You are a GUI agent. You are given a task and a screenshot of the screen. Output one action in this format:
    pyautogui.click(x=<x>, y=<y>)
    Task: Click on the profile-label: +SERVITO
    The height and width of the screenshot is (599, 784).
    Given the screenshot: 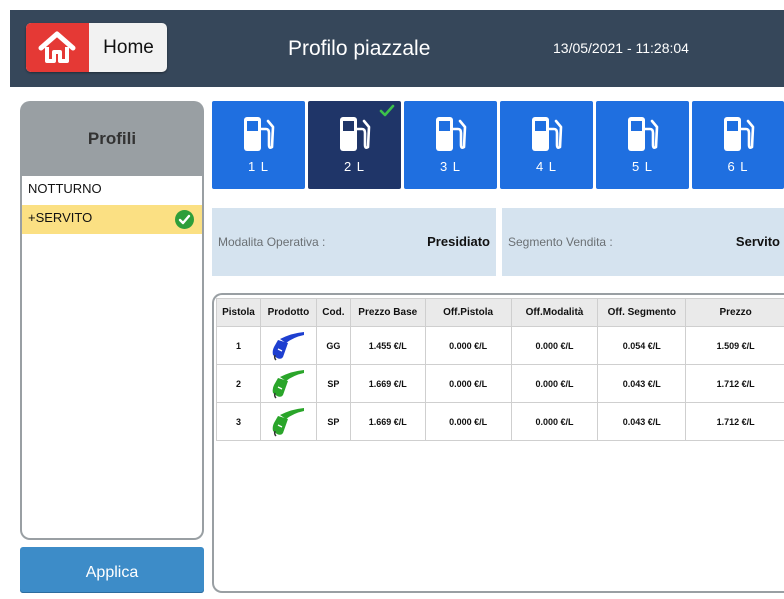 What is the action you would take?
    pyautogui.click(x=60, y=217)
    